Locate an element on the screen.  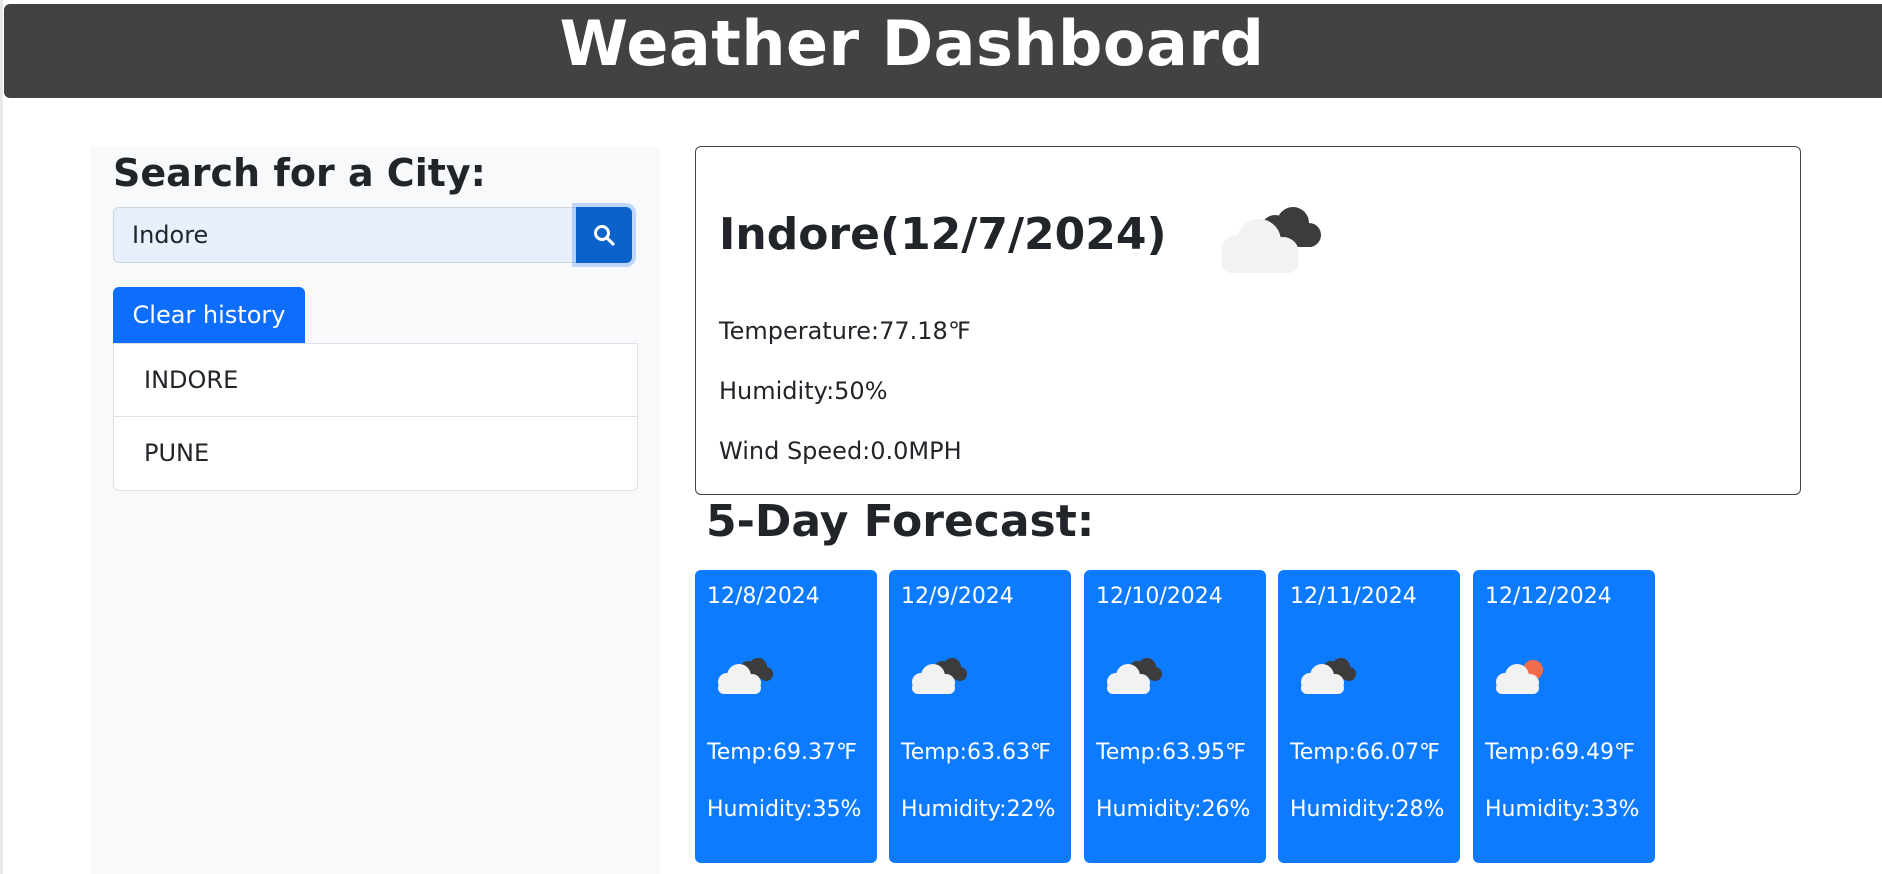
forecast-temp: Temp:66.07℉ is located at coordinates (1365, 752).